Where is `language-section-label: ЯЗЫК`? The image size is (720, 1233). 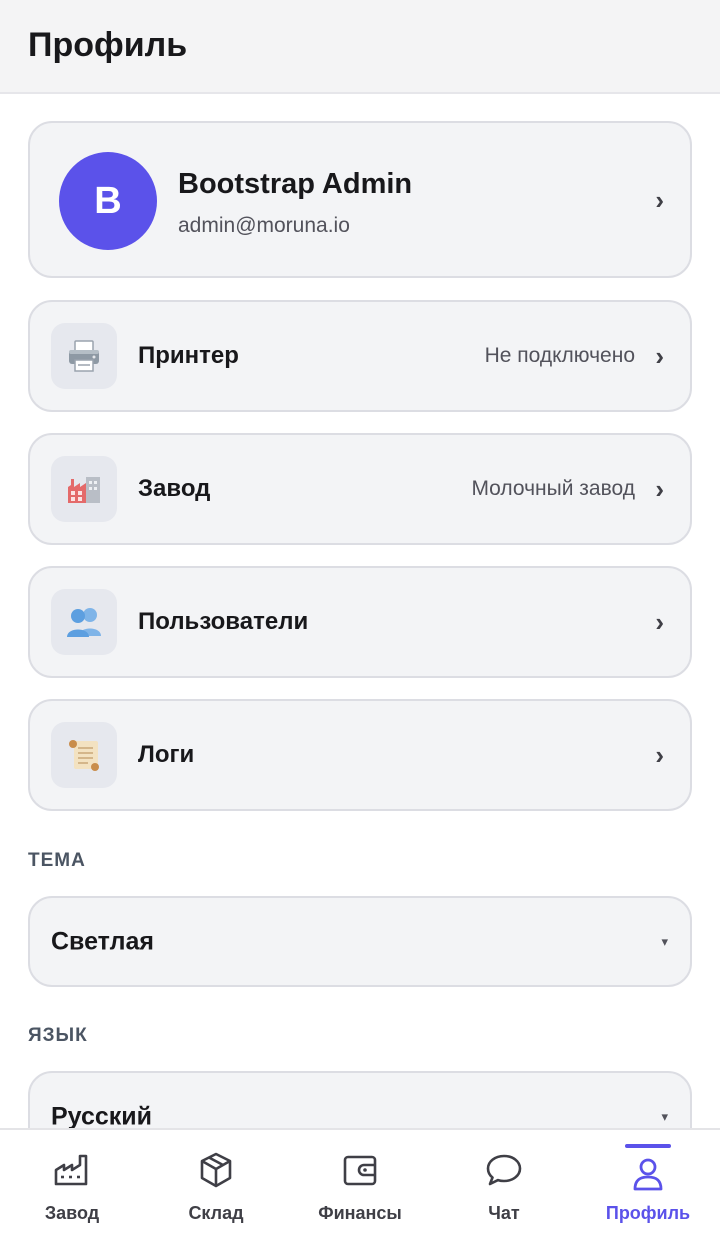 language-section-label: ЯЗЫК is located at coordinates (58, 1035).